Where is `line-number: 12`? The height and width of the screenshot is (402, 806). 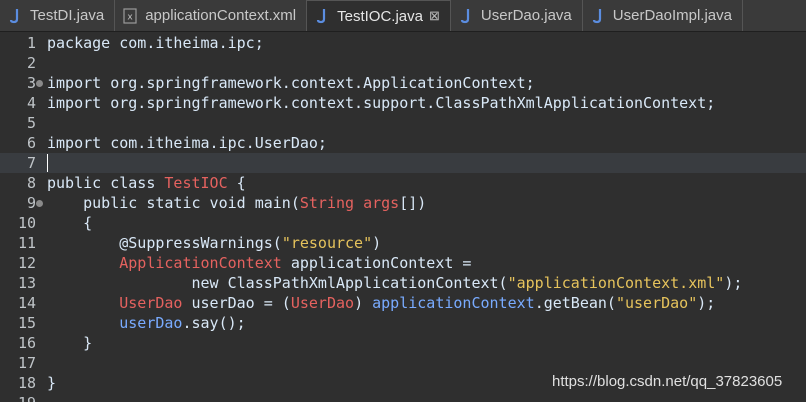
line-number: 12 is located at coordinates (26, 263).